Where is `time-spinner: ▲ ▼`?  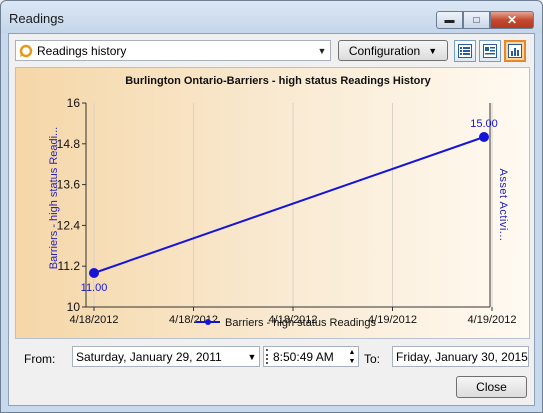
time-spinner: ▲ ▼ is located at coordinates (352, 357).